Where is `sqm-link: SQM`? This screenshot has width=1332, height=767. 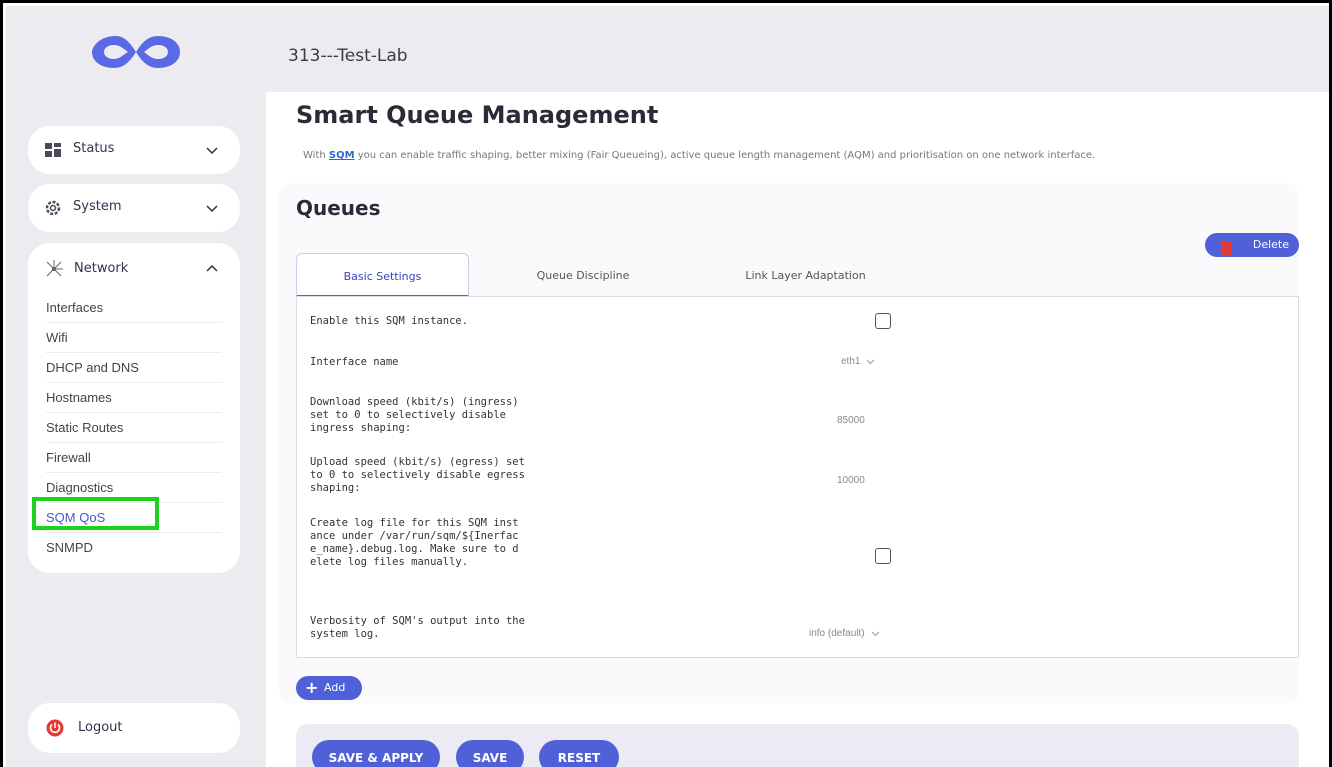 sqm-link: SQM is located at coordinates (342, 155).